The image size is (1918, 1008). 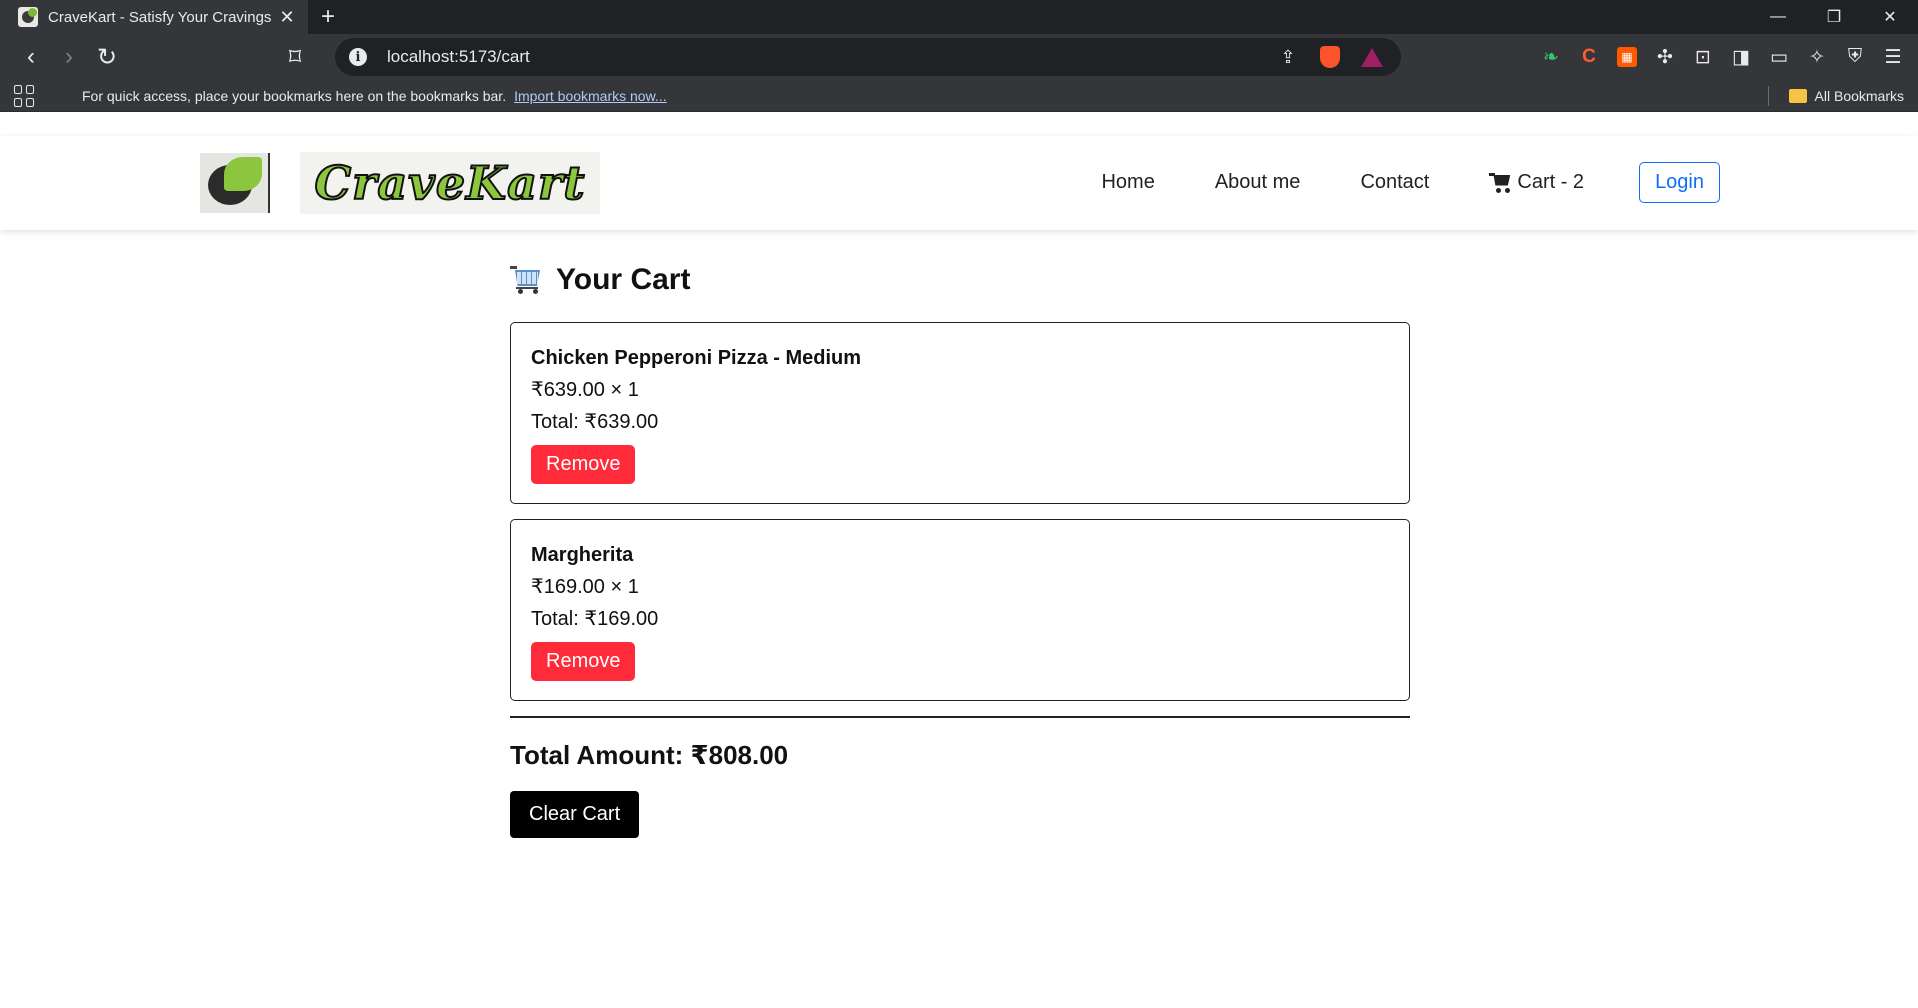 What do you see at coordinates (1893, 57) in the screenshot?
I see `menu-icon: ☰` at bounding box center [1893, 57].